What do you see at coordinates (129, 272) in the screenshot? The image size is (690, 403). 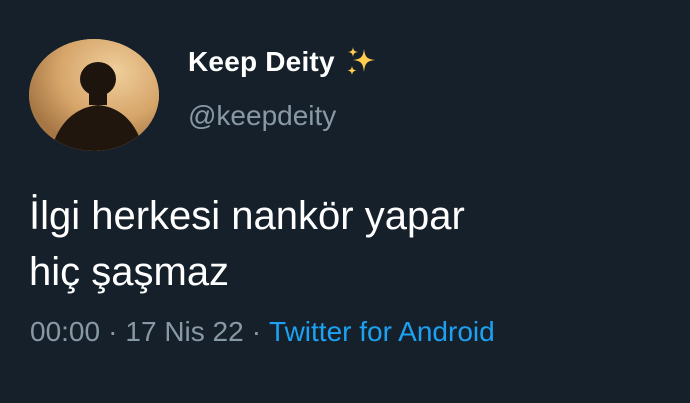 I see `tweet-text-line: hiç şaşmaz` at bounding box center [129, 272].